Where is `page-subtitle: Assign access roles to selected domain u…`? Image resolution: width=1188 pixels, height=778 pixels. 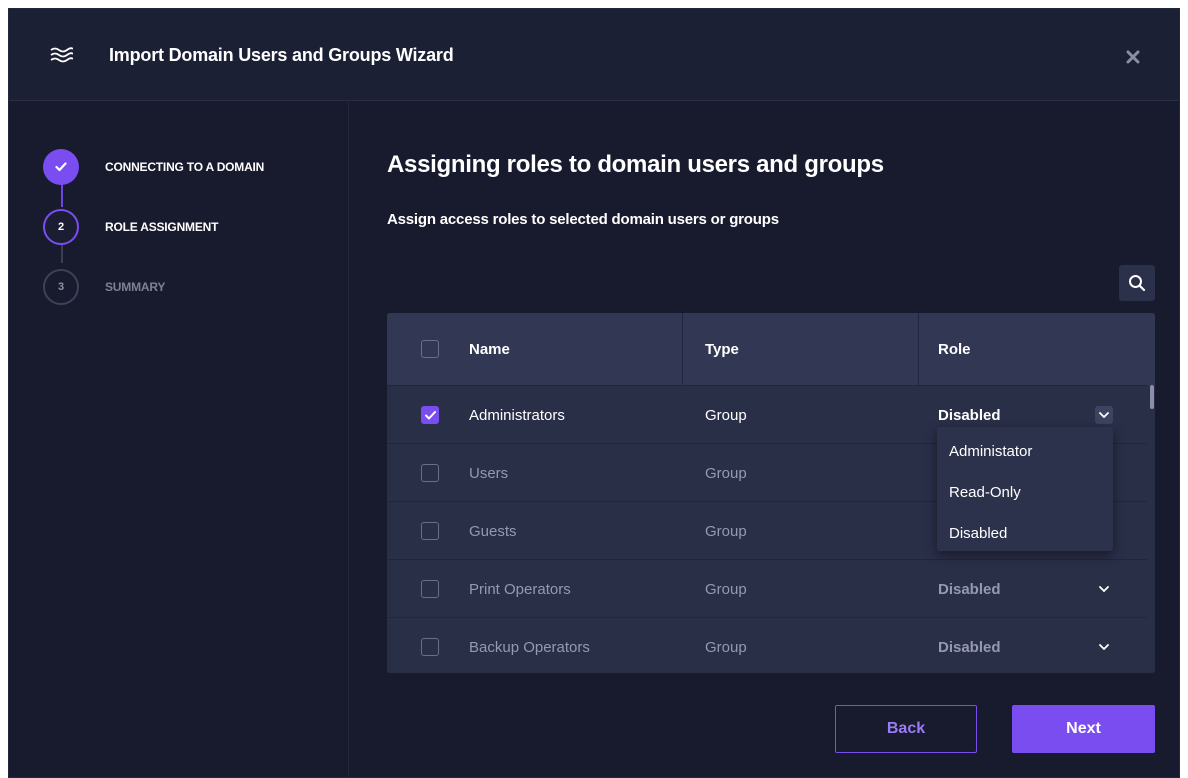 page-subtitle: Assign access roles to selected domain u… is located at coordinates (583, 219).